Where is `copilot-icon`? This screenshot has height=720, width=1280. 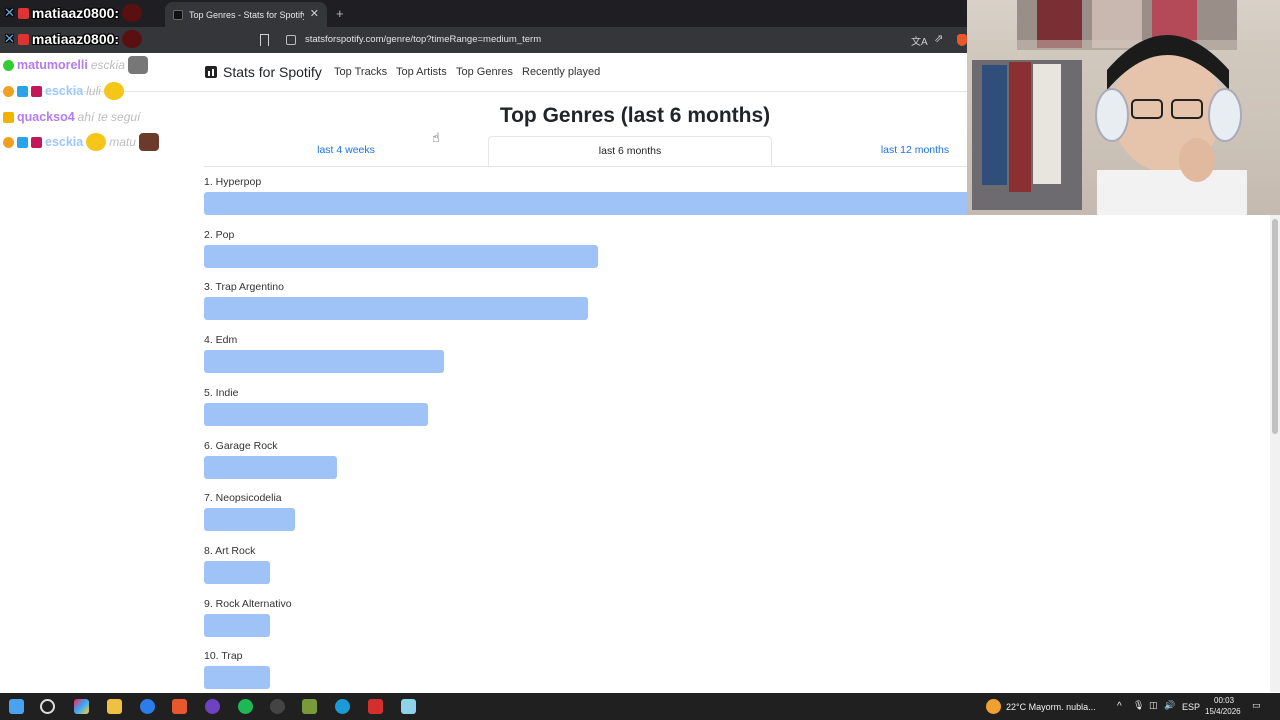
copilot-icon is located at coordinates (81, 706).